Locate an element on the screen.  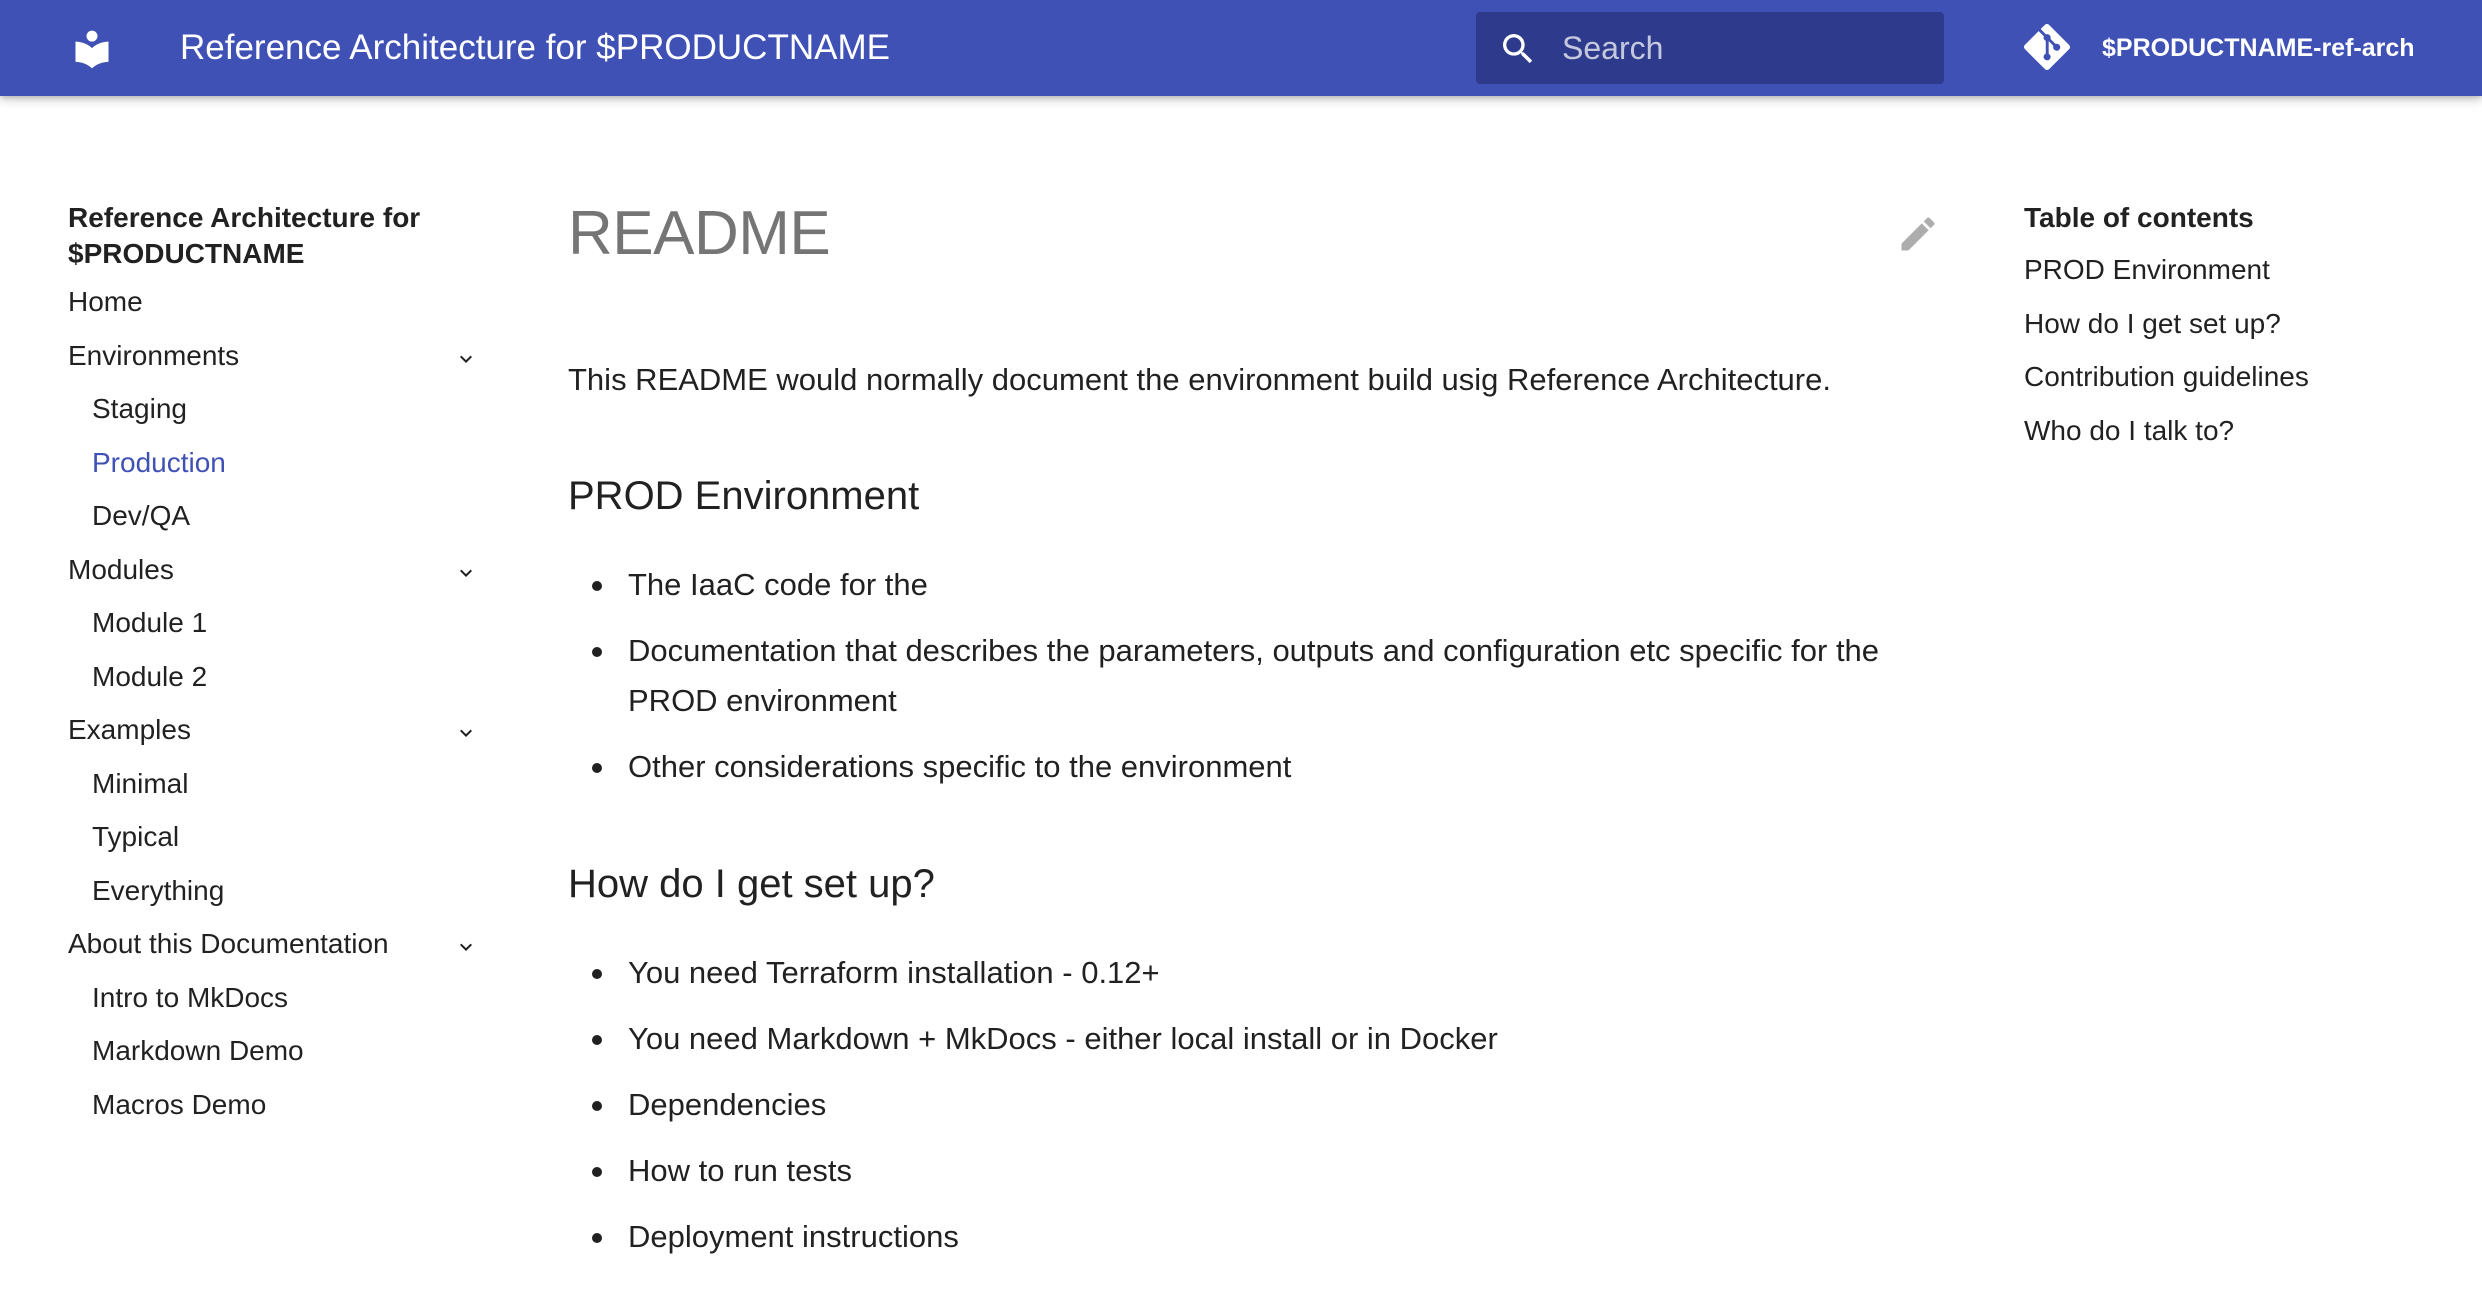
nav-item-typical: Typical is located at coordinates (283, 846).